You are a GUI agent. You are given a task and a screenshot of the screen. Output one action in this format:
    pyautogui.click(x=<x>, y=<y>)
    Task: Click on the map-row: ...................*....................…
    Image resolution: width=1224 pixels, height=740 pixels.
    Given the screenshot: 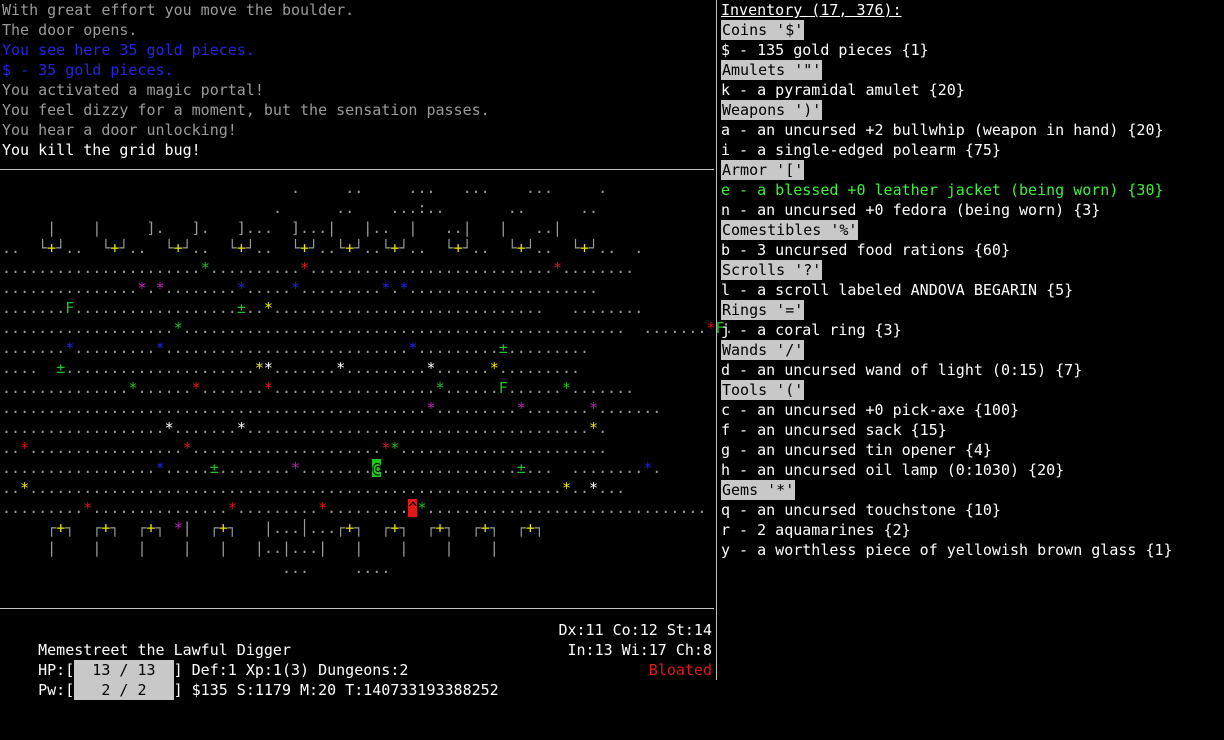 What is the action you would take?
    pyautogui.click(x=368, y=328)
    